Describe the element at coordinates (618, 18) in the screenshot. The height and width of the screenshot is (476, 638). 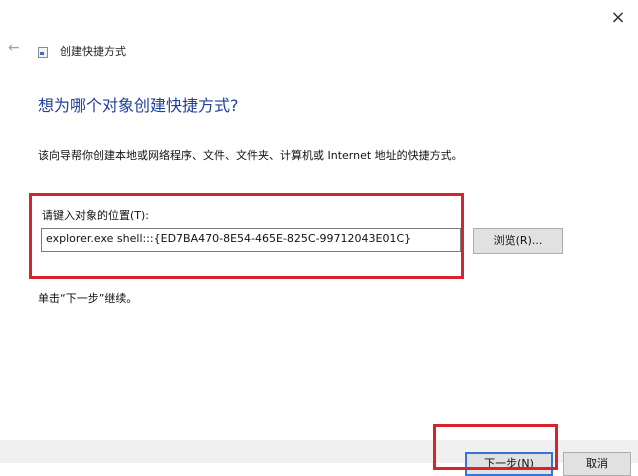
I see `close-icon: ×` at that location.